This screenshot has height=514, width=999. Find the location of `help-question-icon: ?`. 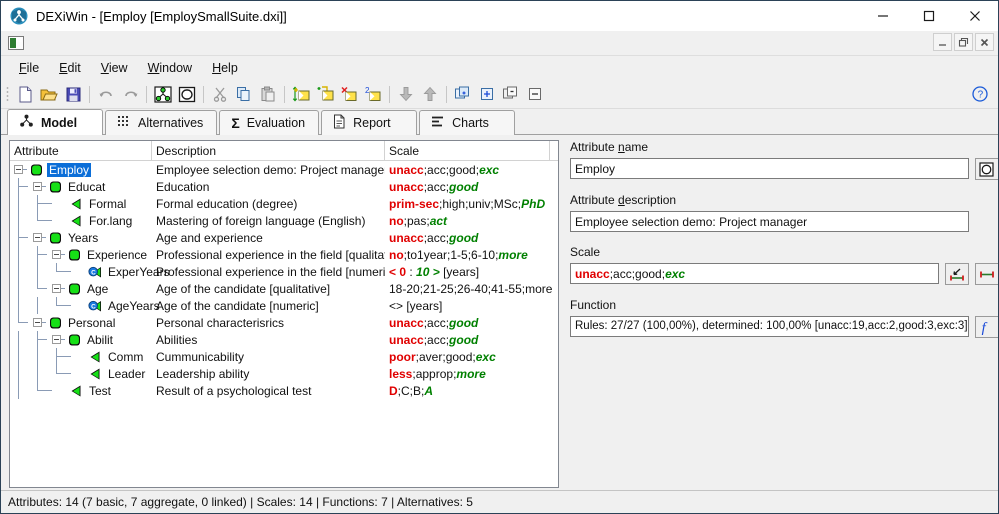

help-question-icon: ? is located at coordinates (980, 94).